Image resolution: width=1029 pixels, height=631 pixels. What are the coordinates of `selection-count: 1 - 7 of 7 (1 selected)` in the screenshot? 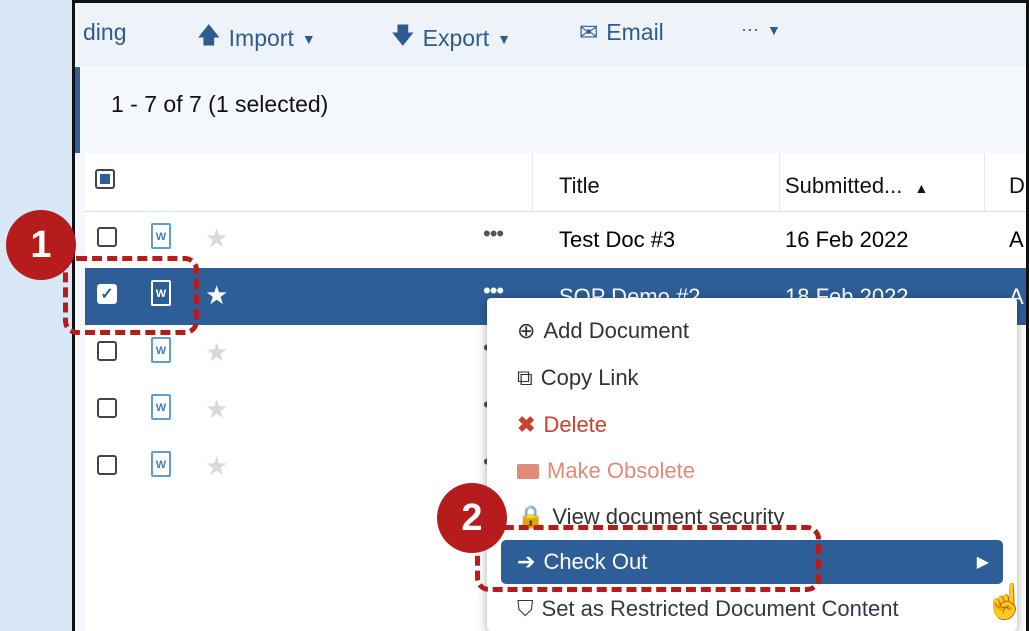 It's located at (220, 104).